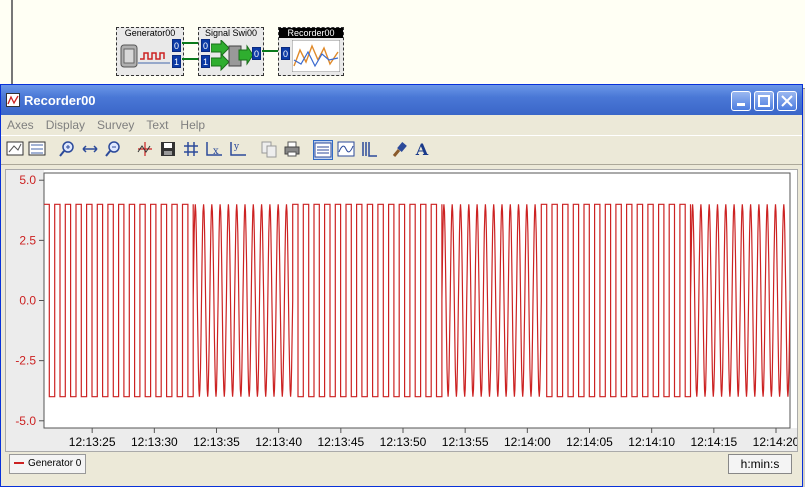 The width and height of the screenshot is (805, 487). I want to click on x-scale-button, so click(15, 150).